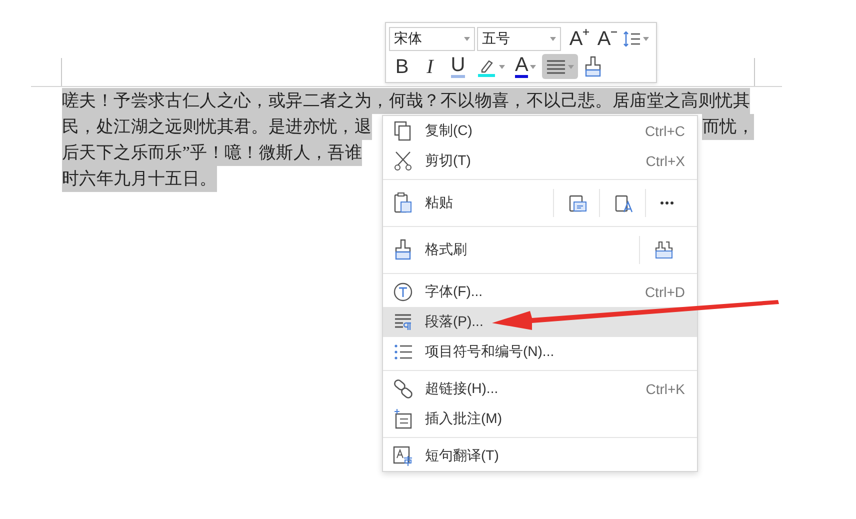 The height and width of the screenshot is (519, 856). What do you see at coordinates (462, 456) in the screenshot?
I see `menu-item-label: 短句翻译(T)` at bounding box center [462, 456].